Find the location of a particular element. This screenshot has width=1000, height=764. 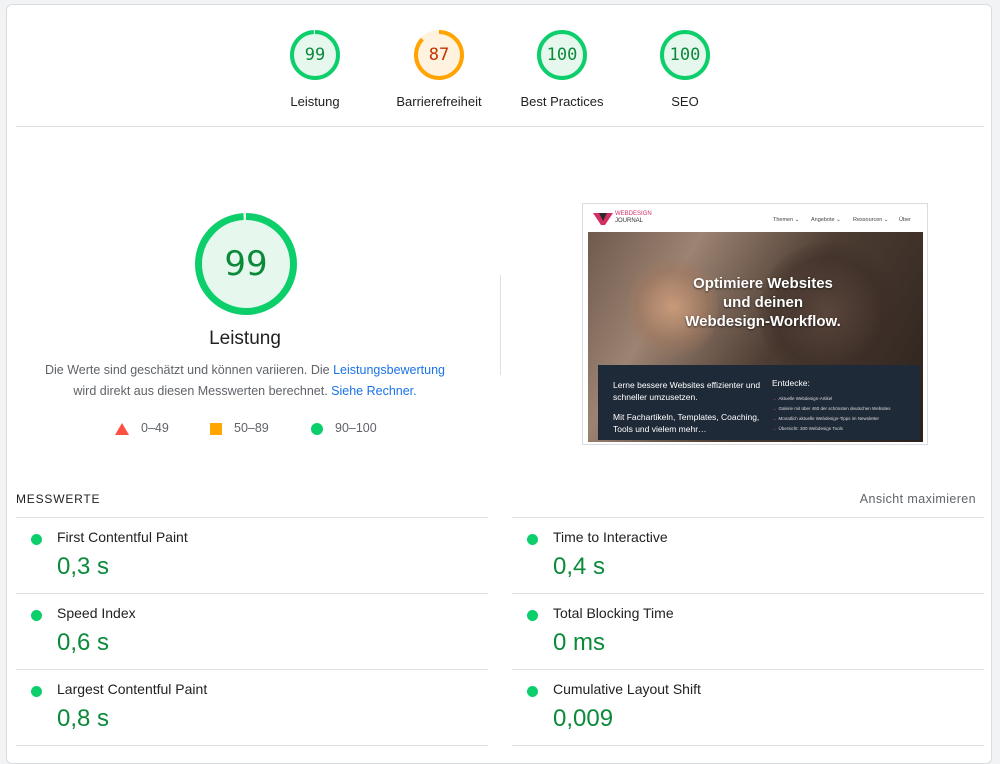

gauge-label: Barrierefreiheit is located at coordinates (439, 101).